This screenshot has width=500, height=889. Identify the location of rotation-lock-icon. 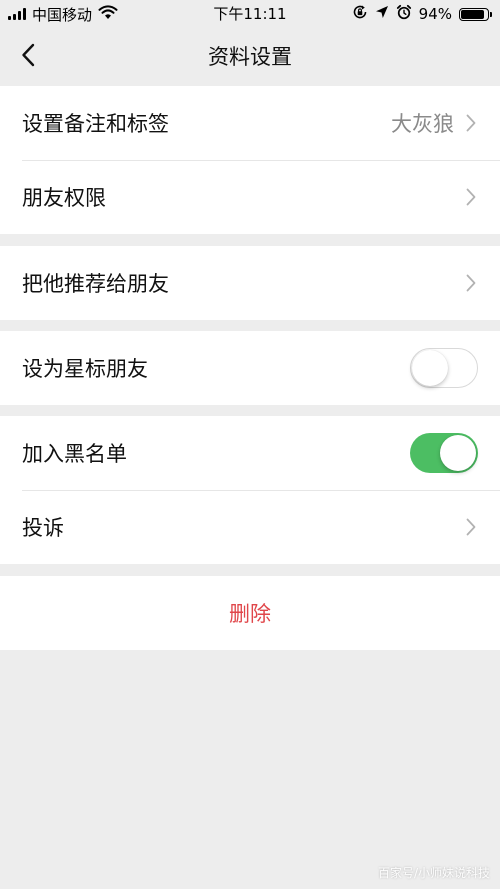
(360, 14).